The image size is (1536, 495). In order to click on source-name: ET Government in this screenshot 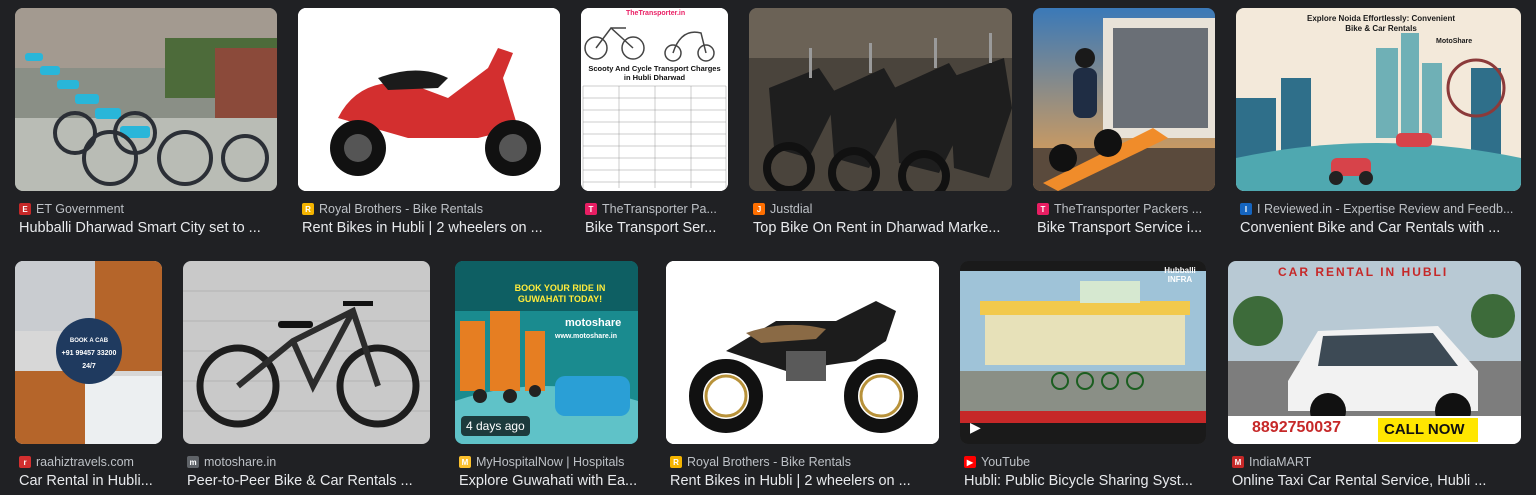, I will do `click(80, 209)`.